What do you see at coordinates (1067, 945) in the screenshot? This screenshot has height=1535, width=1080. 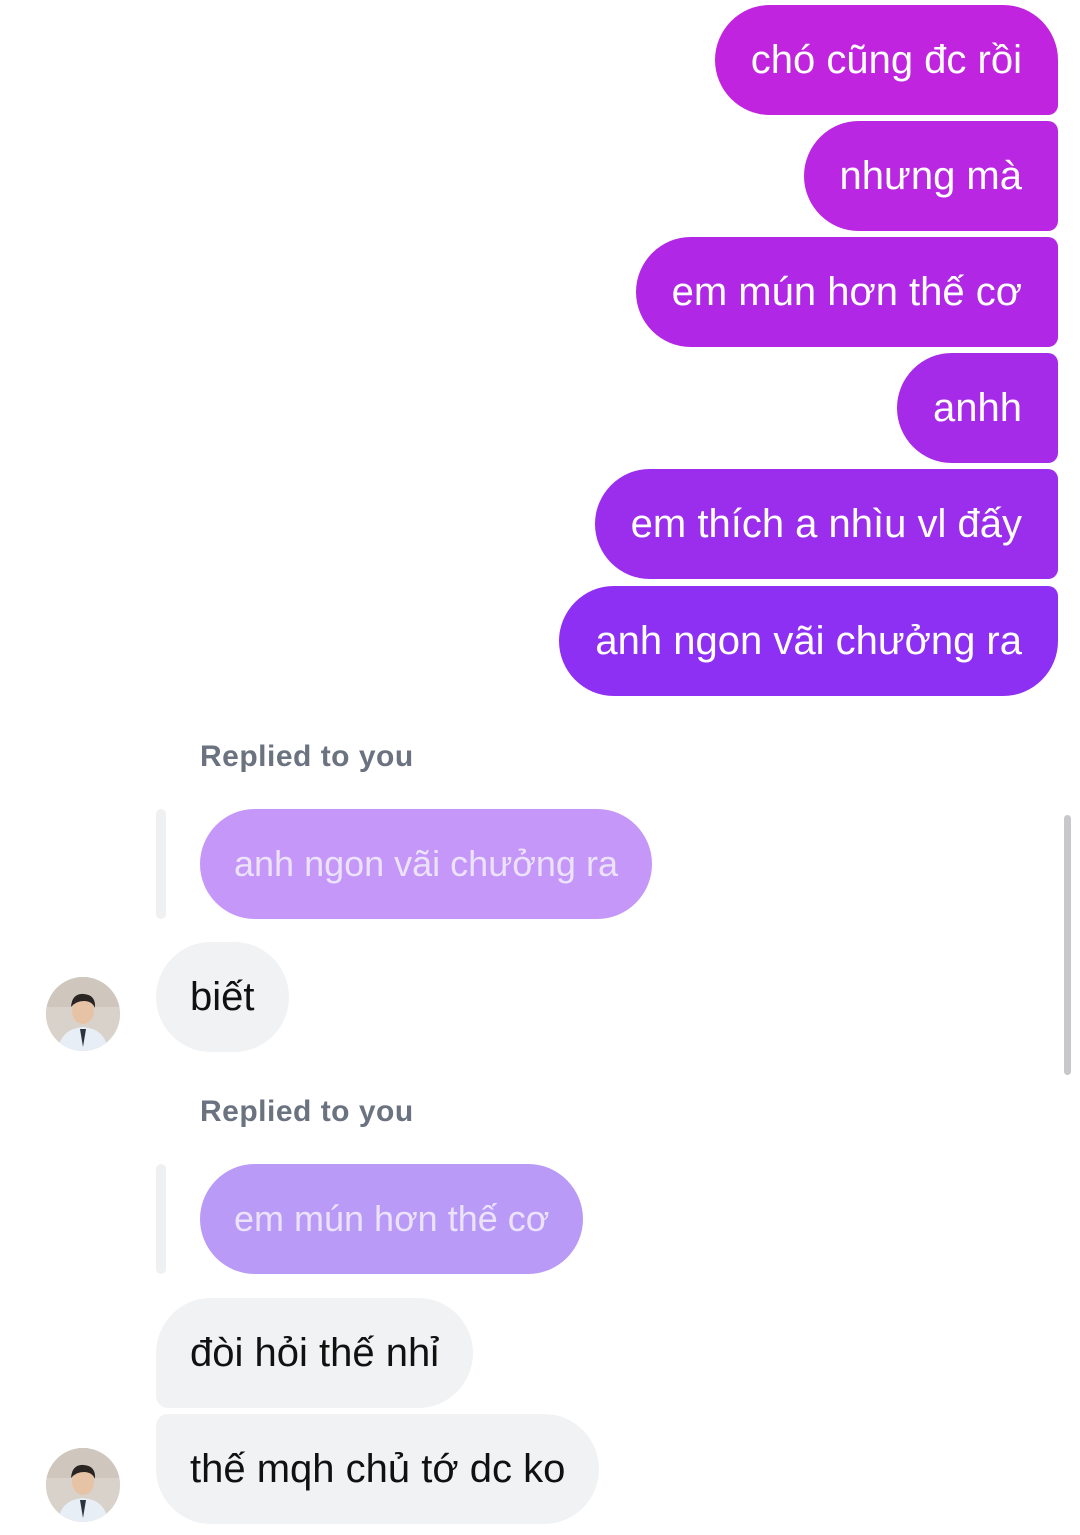 I see `scrollbar-thumb` at bounding box center [1067, 945].